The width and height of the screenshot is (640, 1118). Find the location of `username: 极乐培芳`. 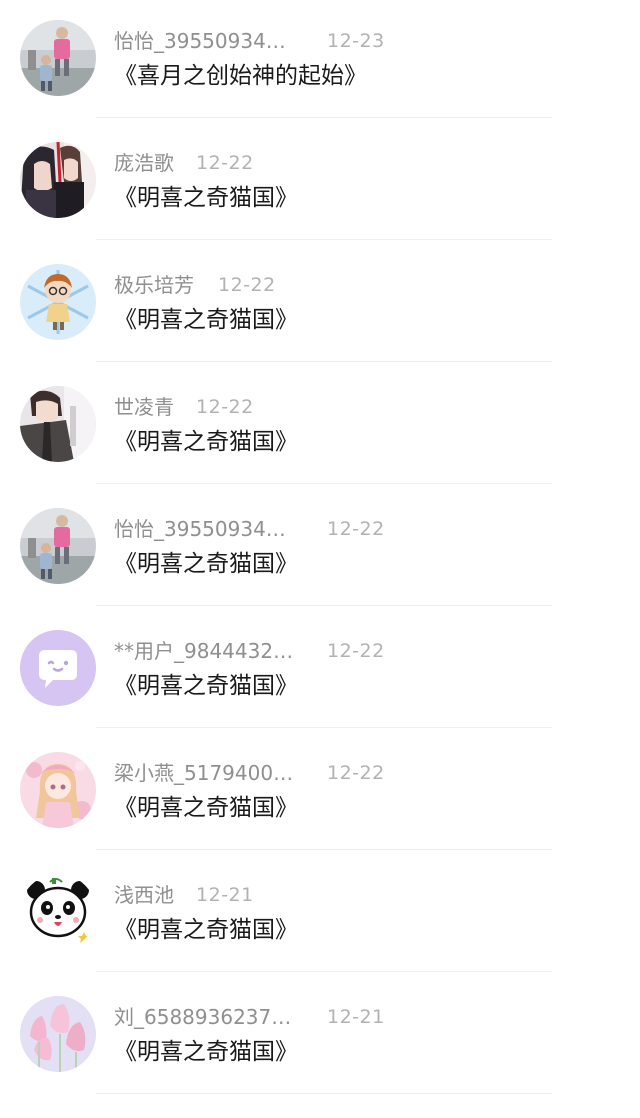

username: 极乐培芳 is located at coordinates (154, 285).